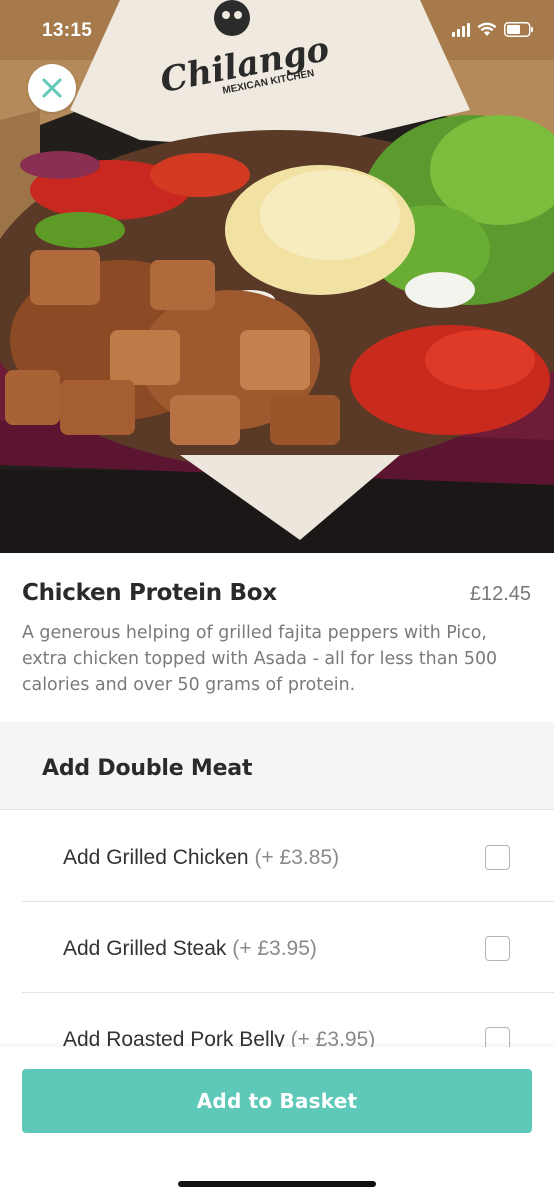  What do you see at coordinates (500, 594) in the screenshot?
I see `product-price: £12.45` at bounding box center [500, 594].